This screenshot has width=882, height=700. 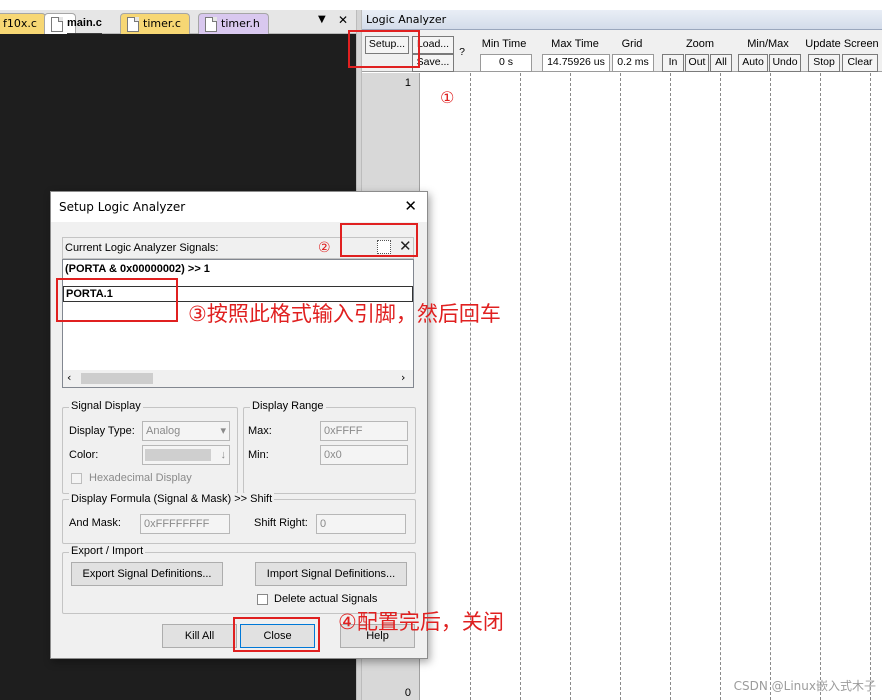 What do you see at coordinates (117, 300) in the screenshot?
I see `annotation-box-signal-input` at bounding box center [117, 300].